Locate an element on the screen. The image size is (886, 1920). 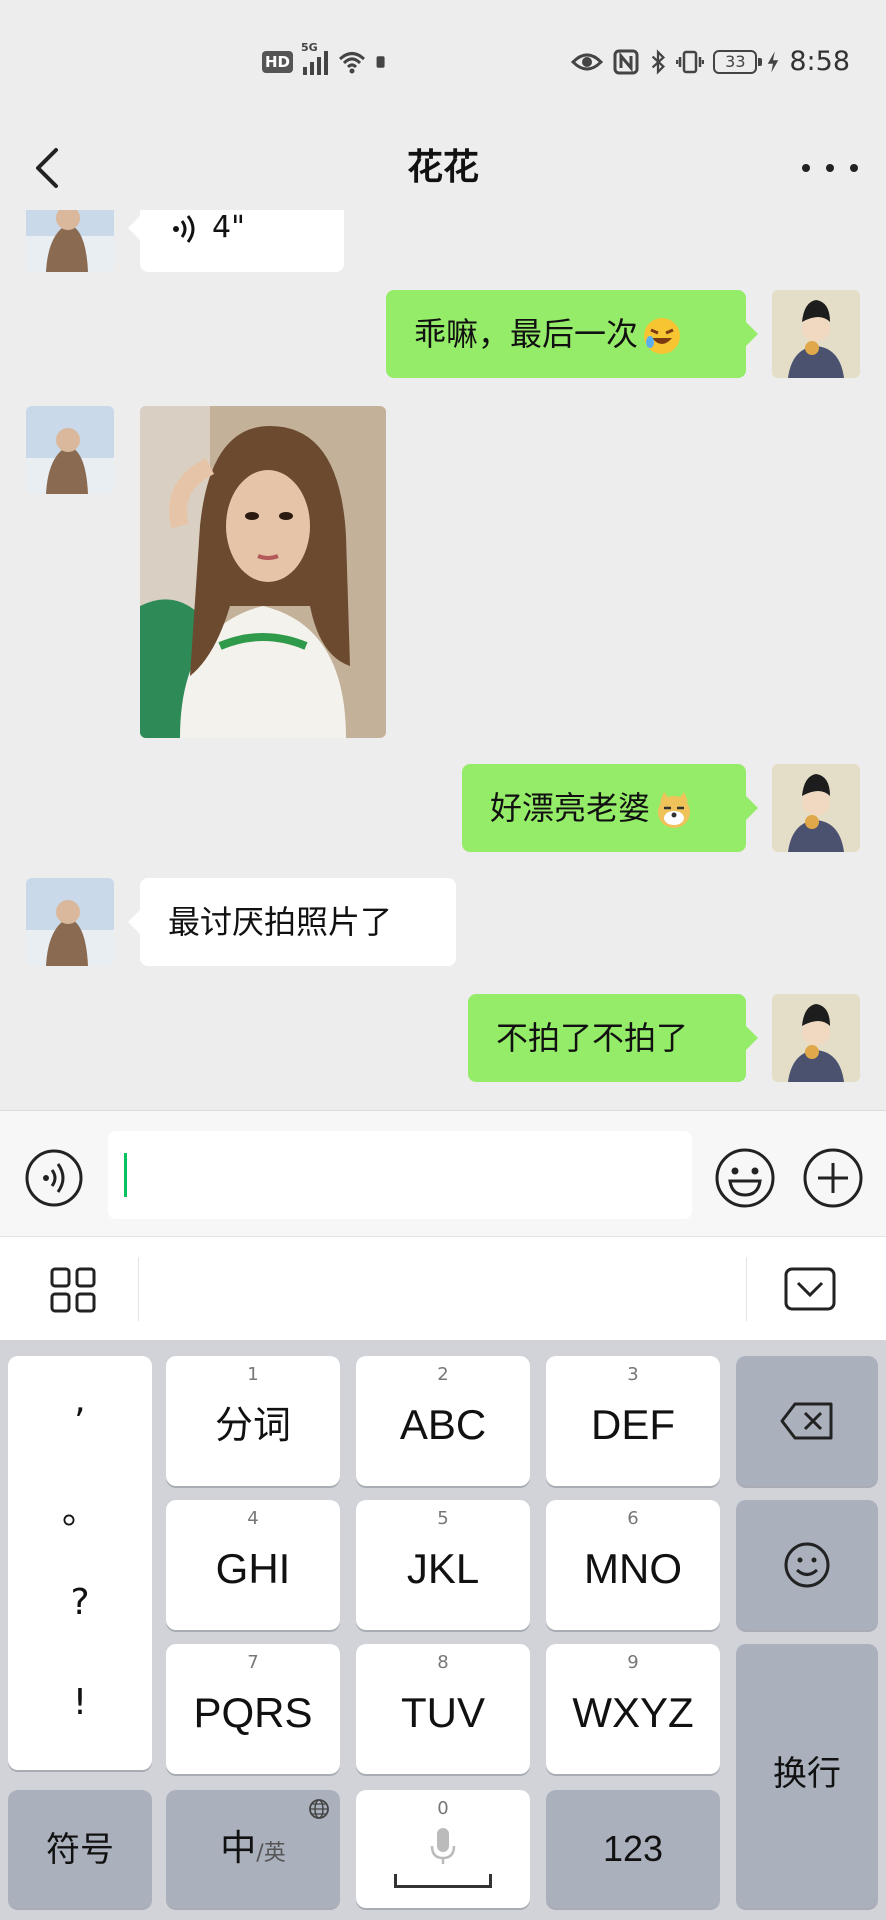
message-text: 乖嘛，最后一次 is located at coordinates (526, 334).